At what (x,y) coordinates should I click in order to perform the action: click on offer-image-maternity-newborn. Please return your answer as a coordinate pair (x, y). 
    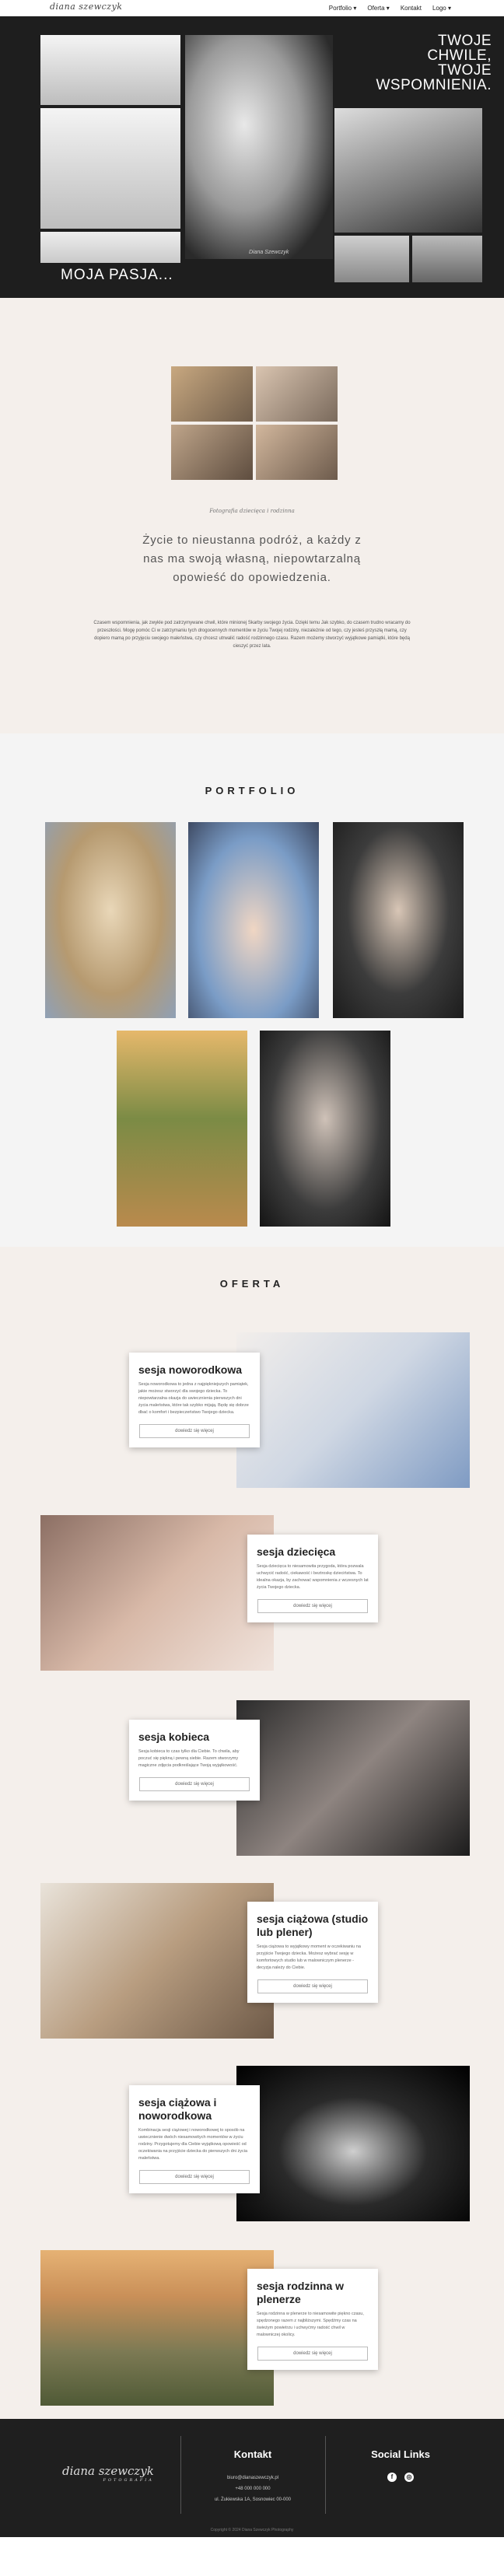
    Looking at the image, I should click on (353, 2143).